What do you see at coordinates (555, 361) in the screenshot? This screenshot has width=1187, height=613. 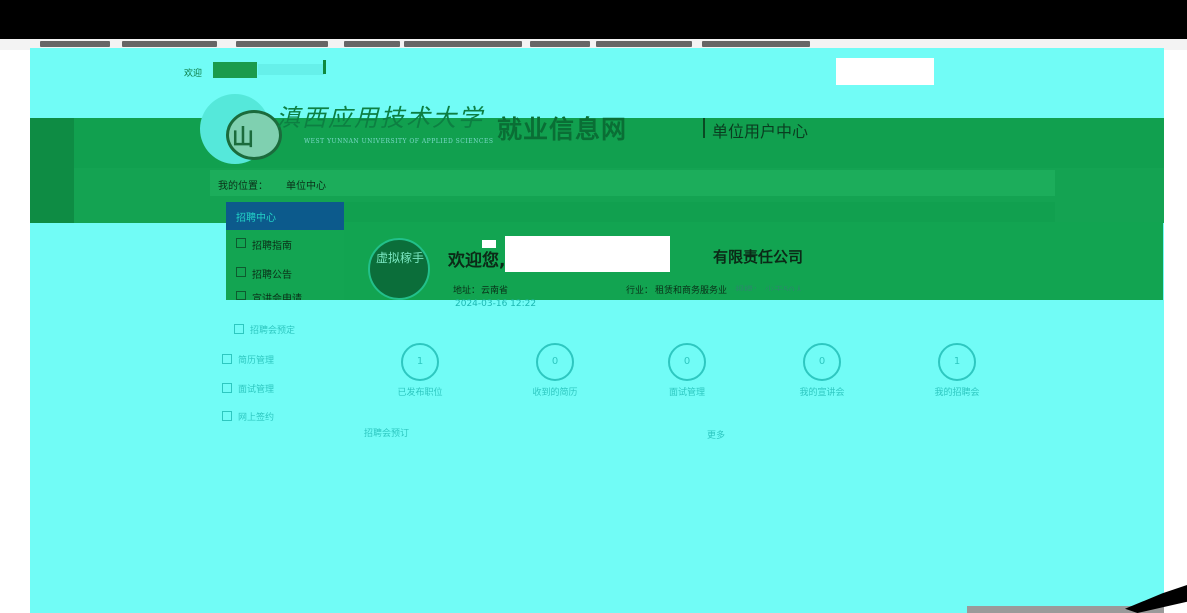 I see `stat-value-resumes: 0` at bounding box center [555, 361].